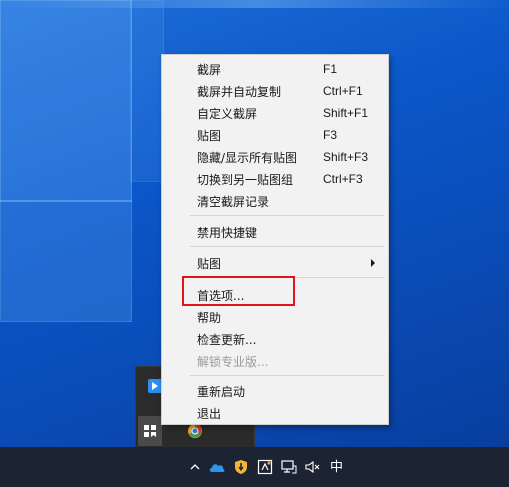  I want to click on menu-item-toggle-all-pastes: 隐藏/显示所有贴图 Shift+F3, so click(275, 157).